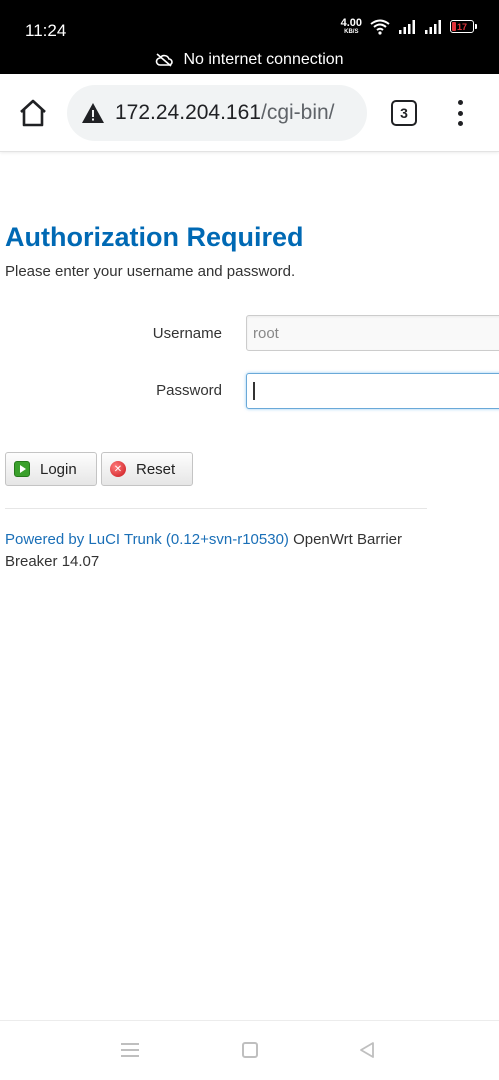 The width and height of the screenshot is (499, 1080). I want to click on navigation-bar, so click(249, 1050).